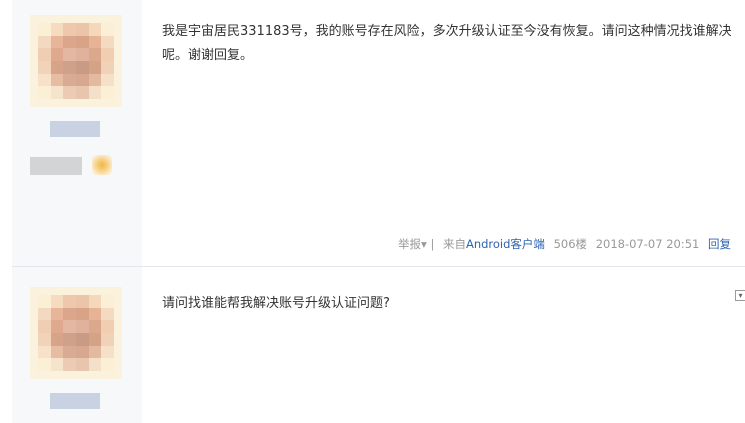 Image resolution: width=745 pixels, height=423 pixels. What do you see at coordinates (102, 165) in the screenshot?
I see `member-badge-icon` at bounding box center [102, 165].